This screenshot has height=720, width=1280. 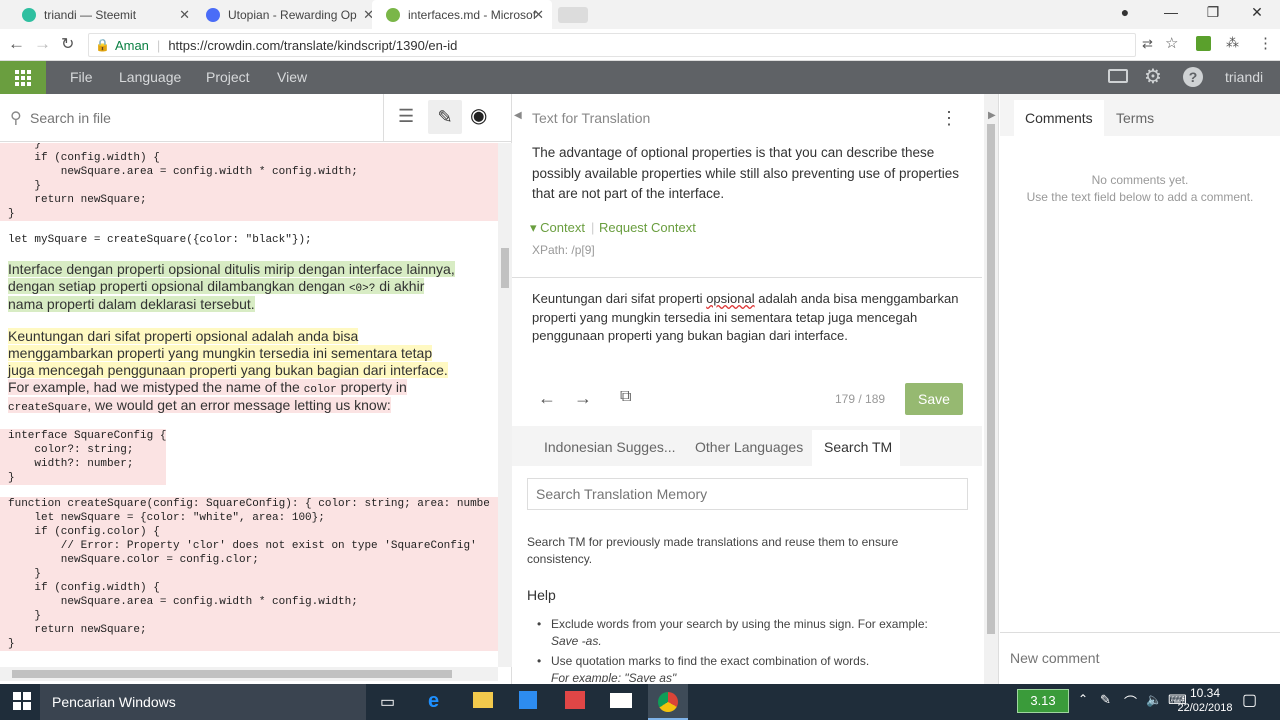 What do you see at coordinates (131, 45) in the screenshot?
I see `secure-label: Aman` at bounding box center [131, 45].